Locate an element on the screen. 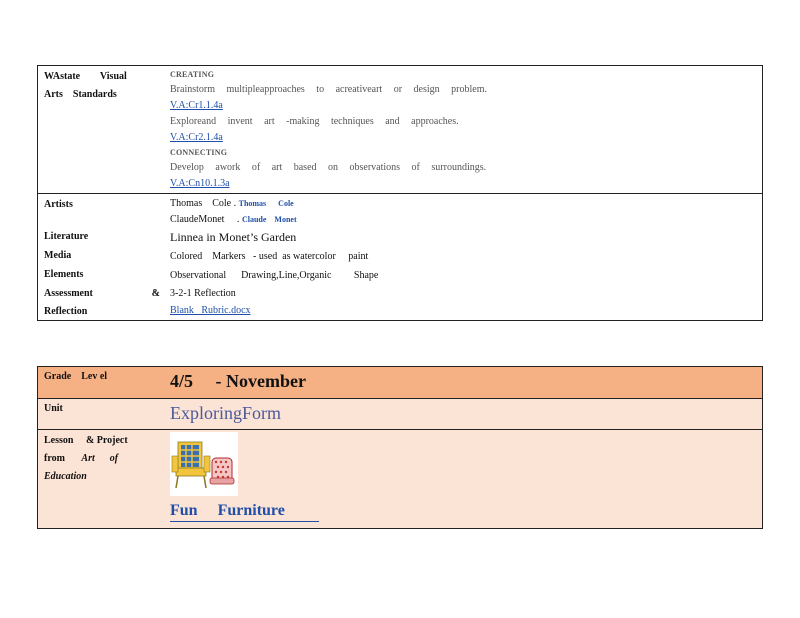 The width and height of the screenshot is (800, 618). creating-link: V.A:Cr1.1.4a is located at coordinates (466, 106).